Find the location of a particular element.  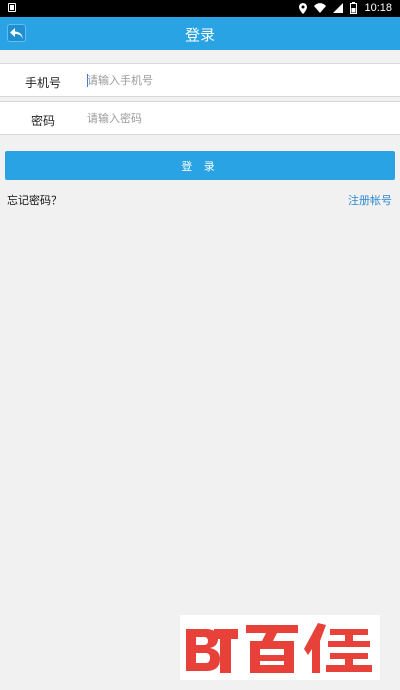

watermark-logo is located at coordinates (280, 647).